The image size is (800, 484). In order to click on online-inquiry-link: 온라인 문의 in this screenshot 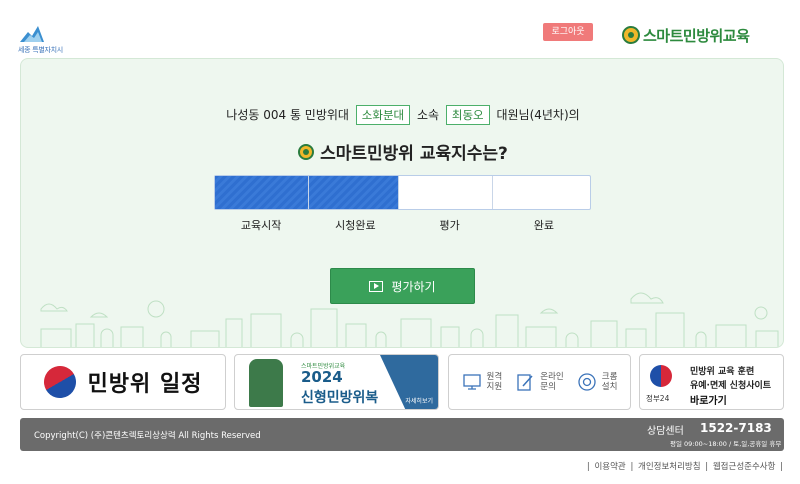, I will do `click(539, 381)`.